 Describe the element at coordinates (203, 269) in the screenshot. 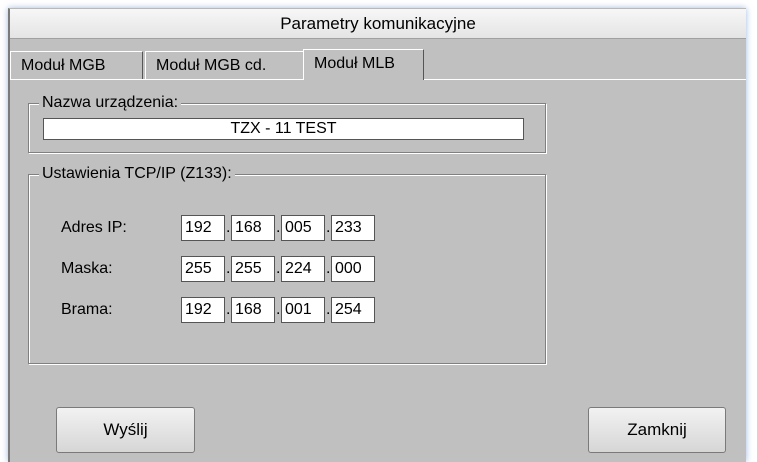

I see `mask-octet-1: 255` at that location.